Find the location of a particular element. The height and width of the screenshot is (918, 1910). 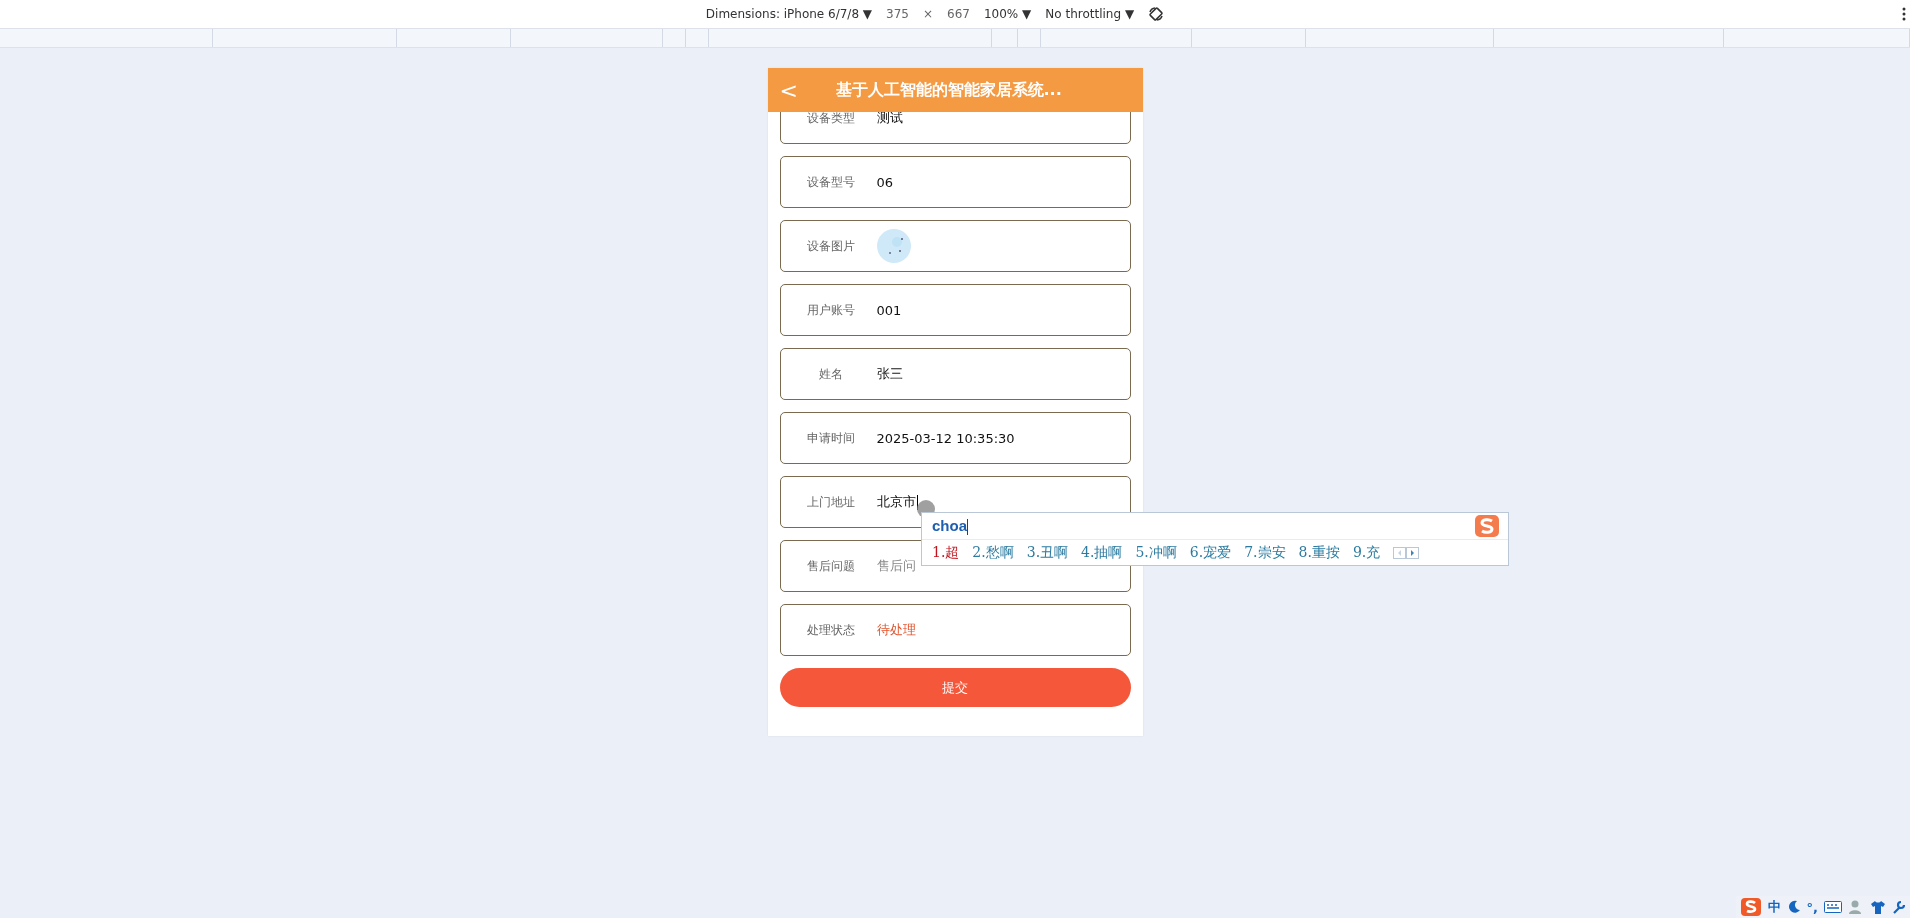

ime-candidate: 2.愁啊 is located at coordinates (993, 552).